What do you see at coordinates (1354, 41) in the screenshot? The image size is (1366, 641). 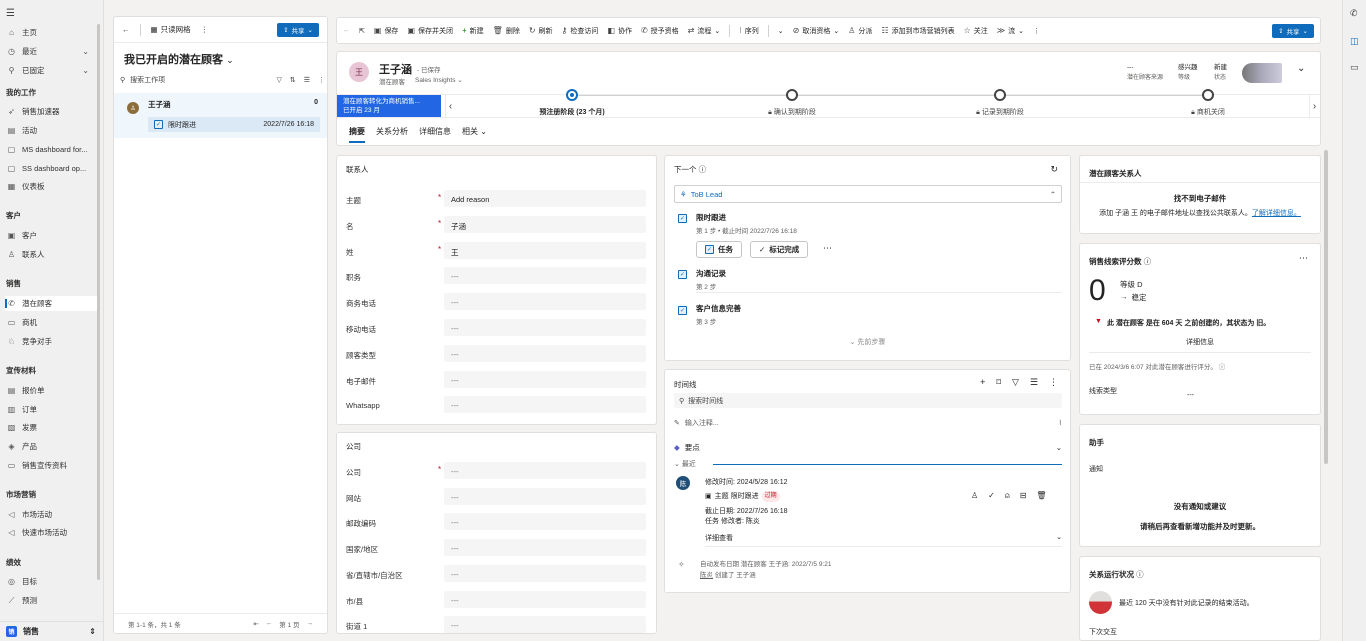 I see `copilot-icon: ◫` at bounding box center [1354, 41].